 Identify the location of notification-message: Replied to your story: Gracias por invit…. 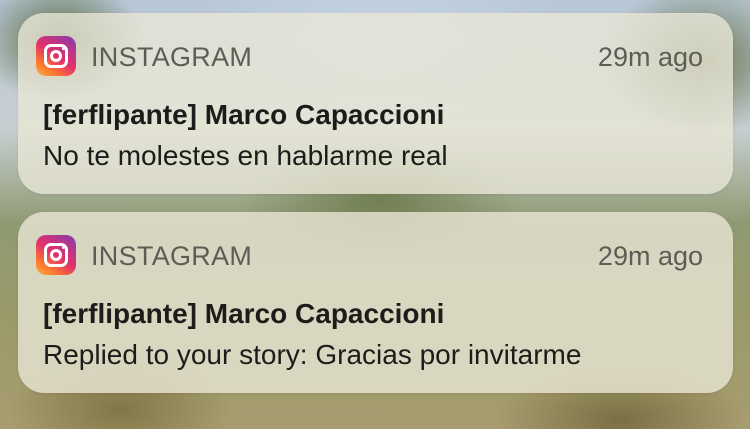
(312, 354).